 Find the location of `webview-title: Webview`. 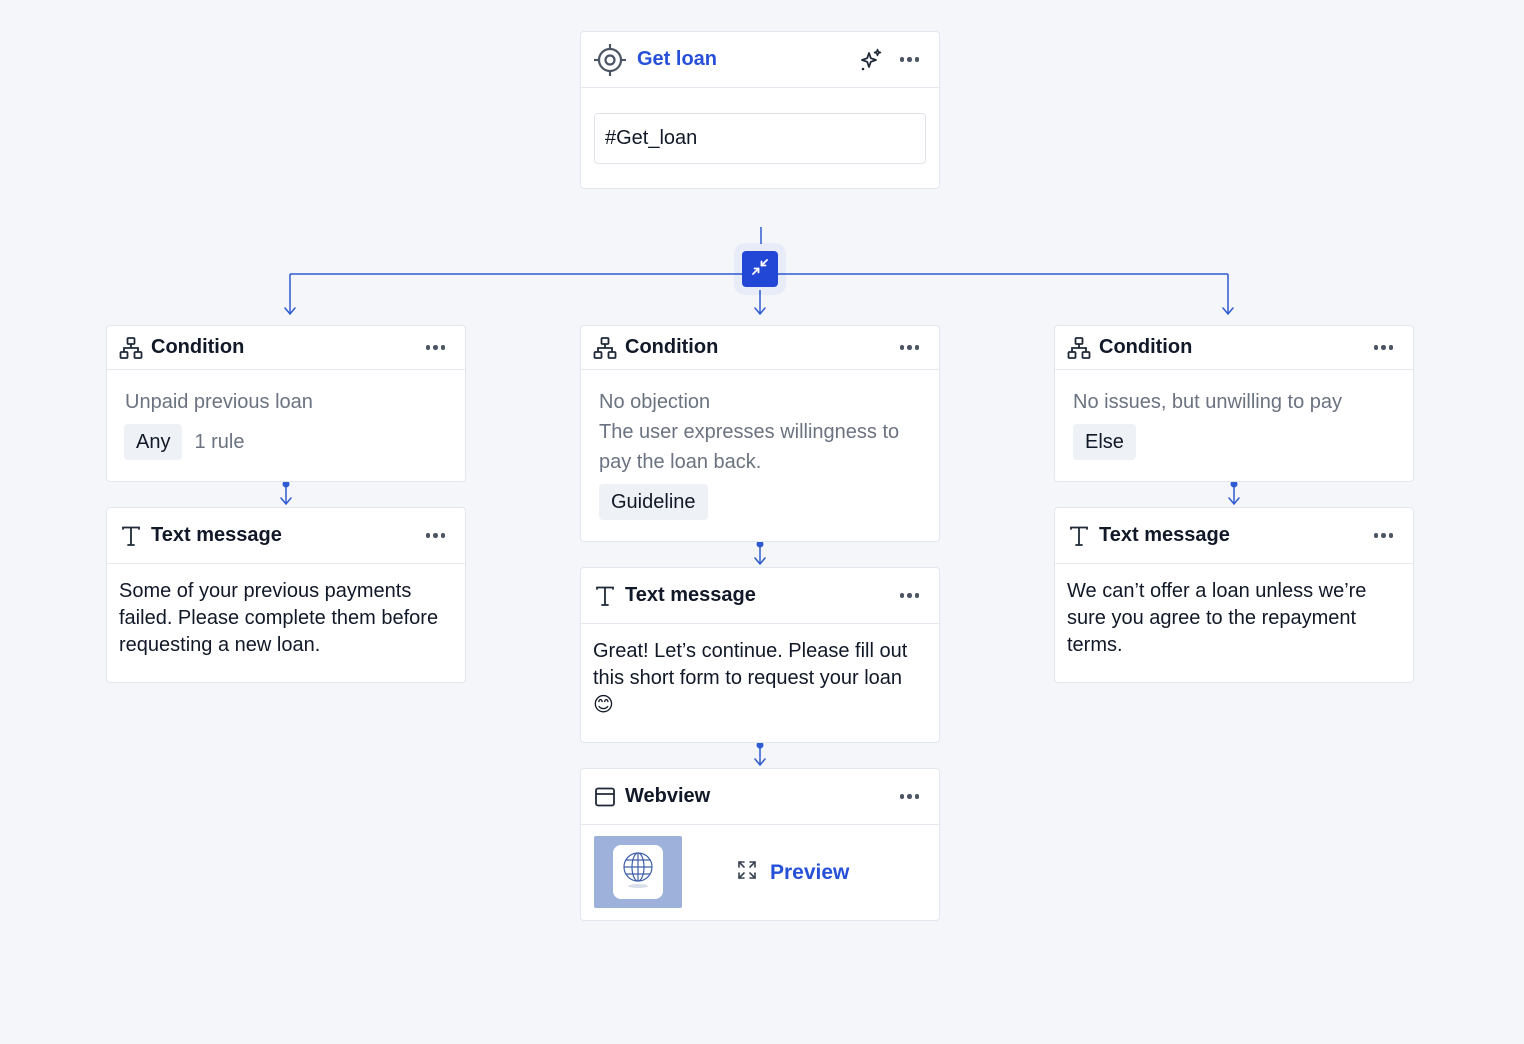

webview-title: Webview is located at coordinates (668, 796).